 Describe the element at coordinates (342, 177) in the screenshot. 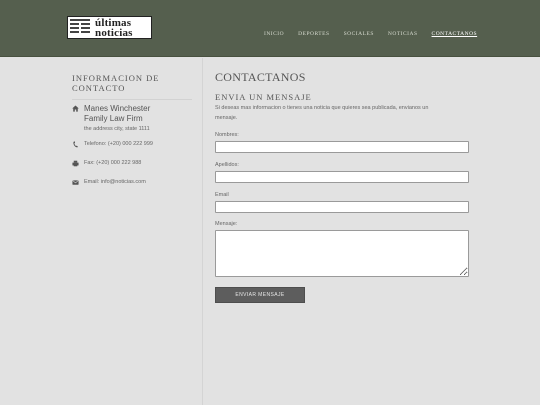

I see `apellidos-input` at that location.